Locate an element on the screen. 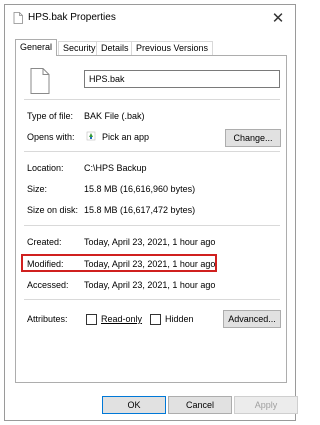 The image size is (320, 425). readonly-label-text: Read-only is located at coordinates (122, 319).